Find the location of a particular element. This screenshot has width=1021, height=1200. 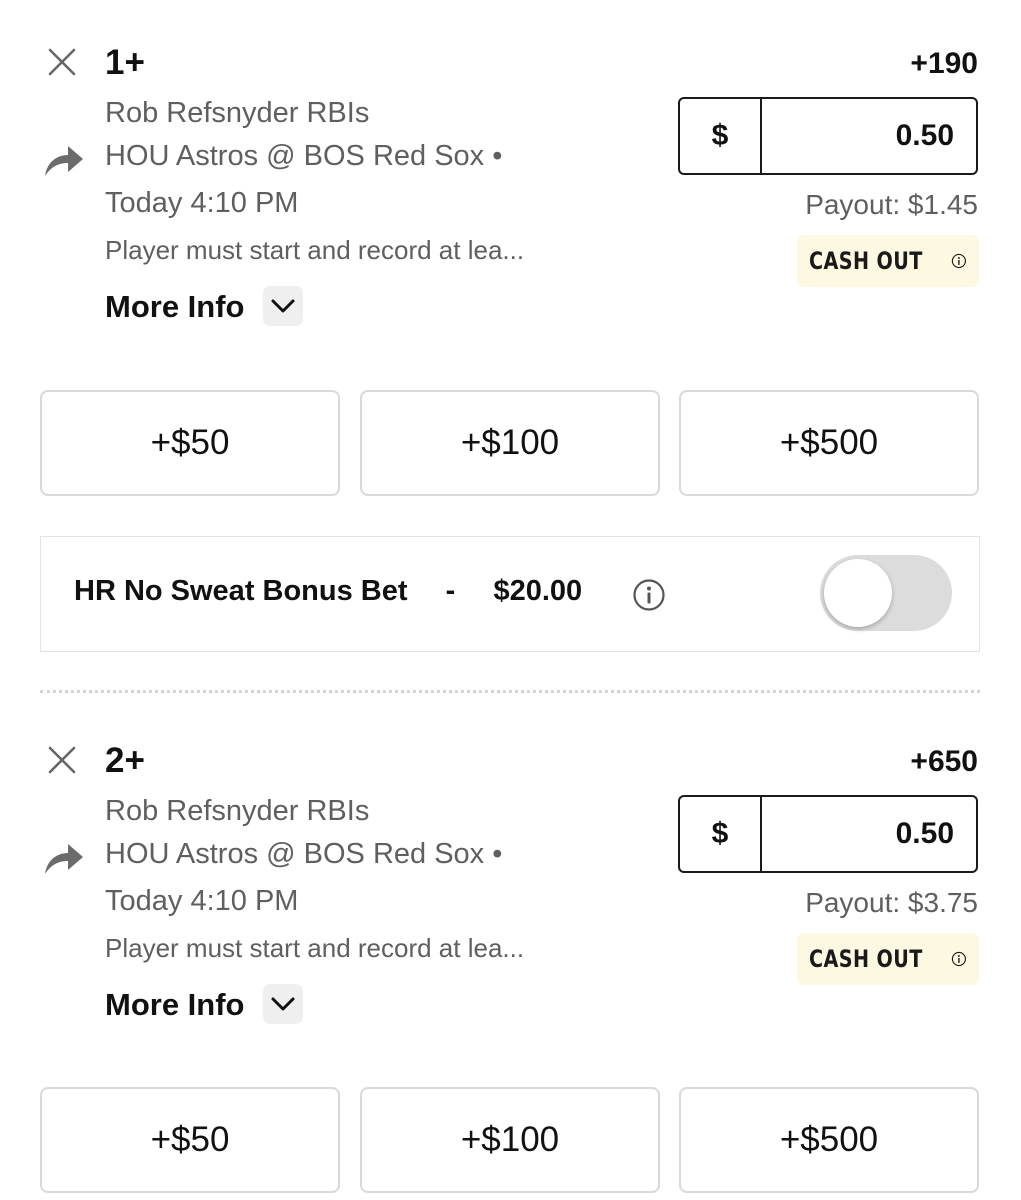

bonus-bet-amount: $20.00 is located at coordinates (538, 591).